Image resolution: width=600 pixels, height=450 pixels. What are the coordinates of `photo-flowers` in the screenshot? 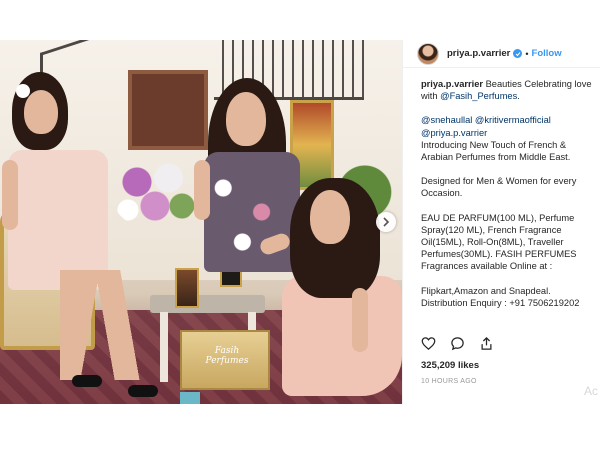 It's located at (155, 190).